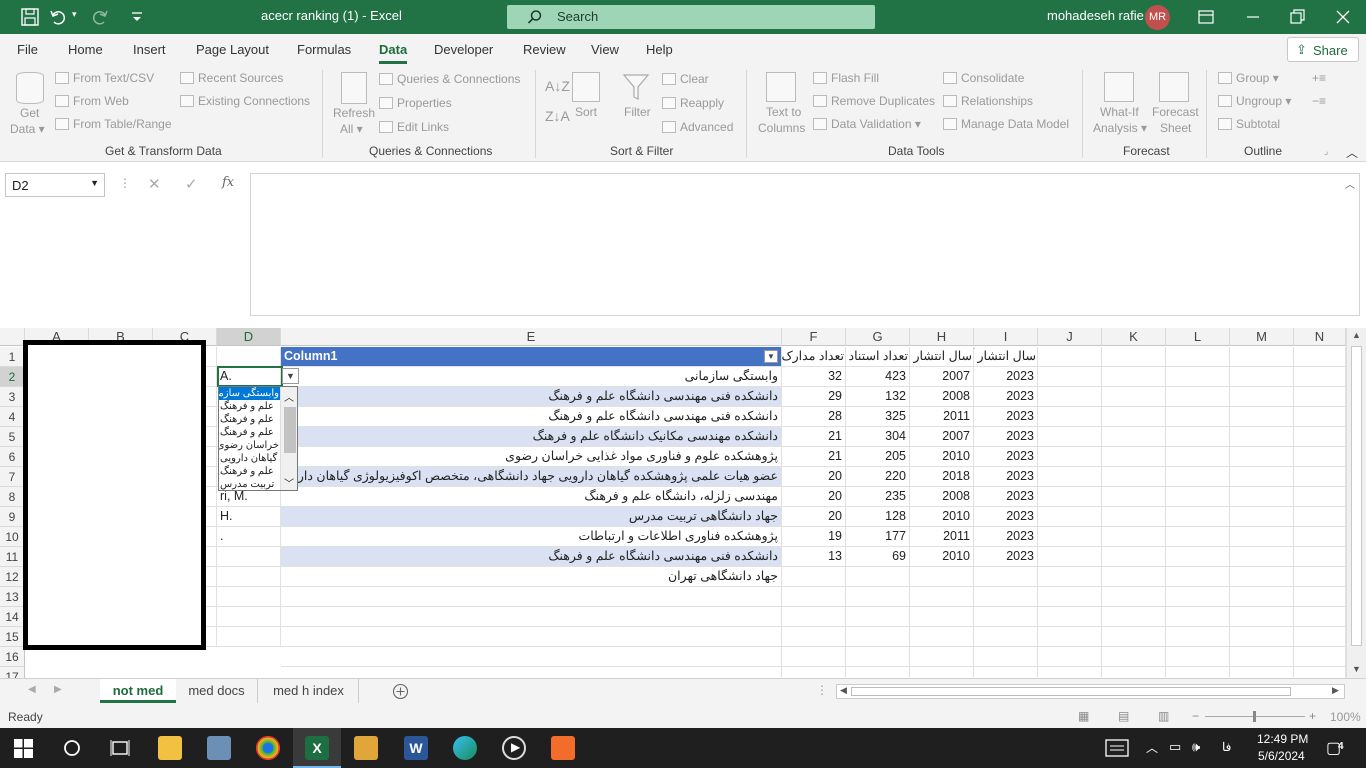  Describe the element at coordinates (878, 397) in the screenshot. I see `cell-number: 132` at that location.